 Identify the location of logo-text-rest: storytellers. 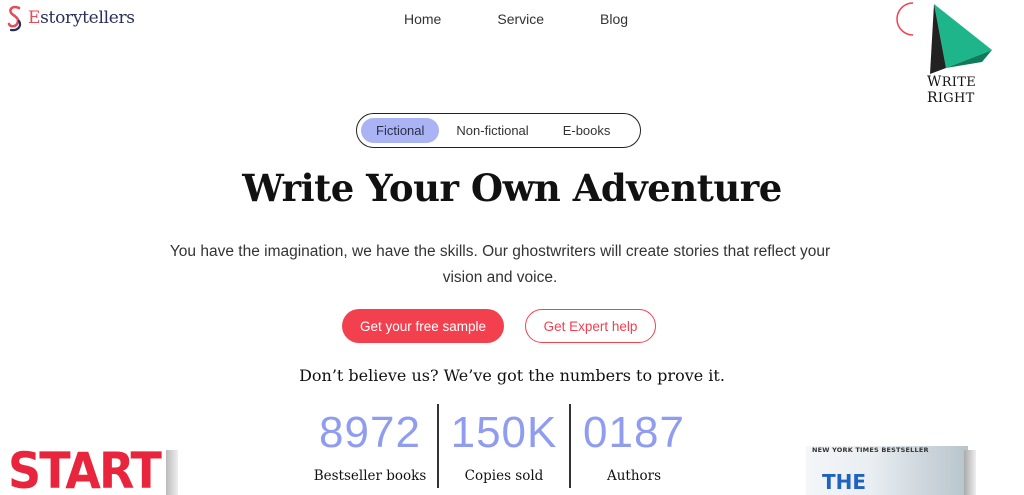
(87, 18).